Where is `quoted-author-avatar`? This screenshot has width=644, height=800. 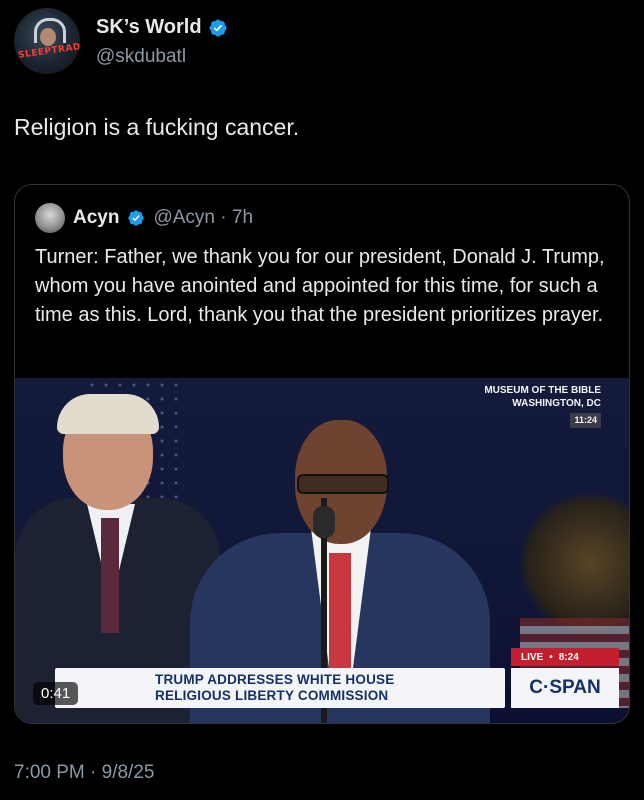 quoted-author-avatar is located at coordinates (50, 218).